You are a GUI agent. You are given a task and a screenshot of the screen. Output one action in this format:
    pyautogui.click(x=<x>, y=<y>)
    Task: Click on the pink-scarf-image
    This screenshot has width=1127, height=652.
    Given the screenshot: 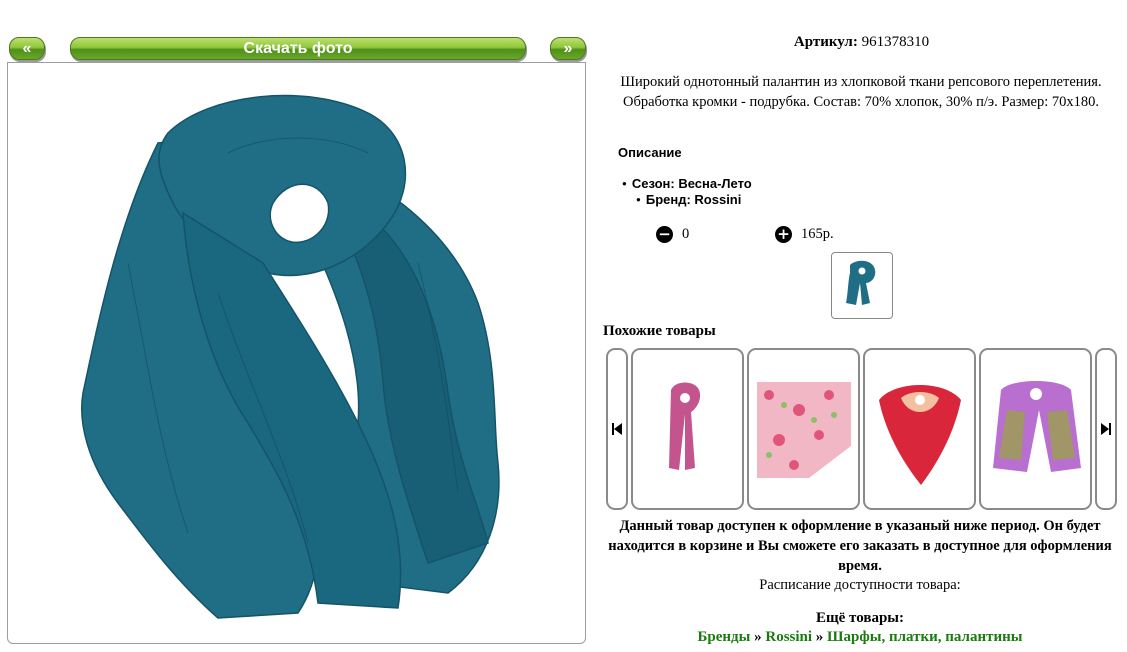 What is the action you would take?
    pyautogui.click(x=685, y=426)
    